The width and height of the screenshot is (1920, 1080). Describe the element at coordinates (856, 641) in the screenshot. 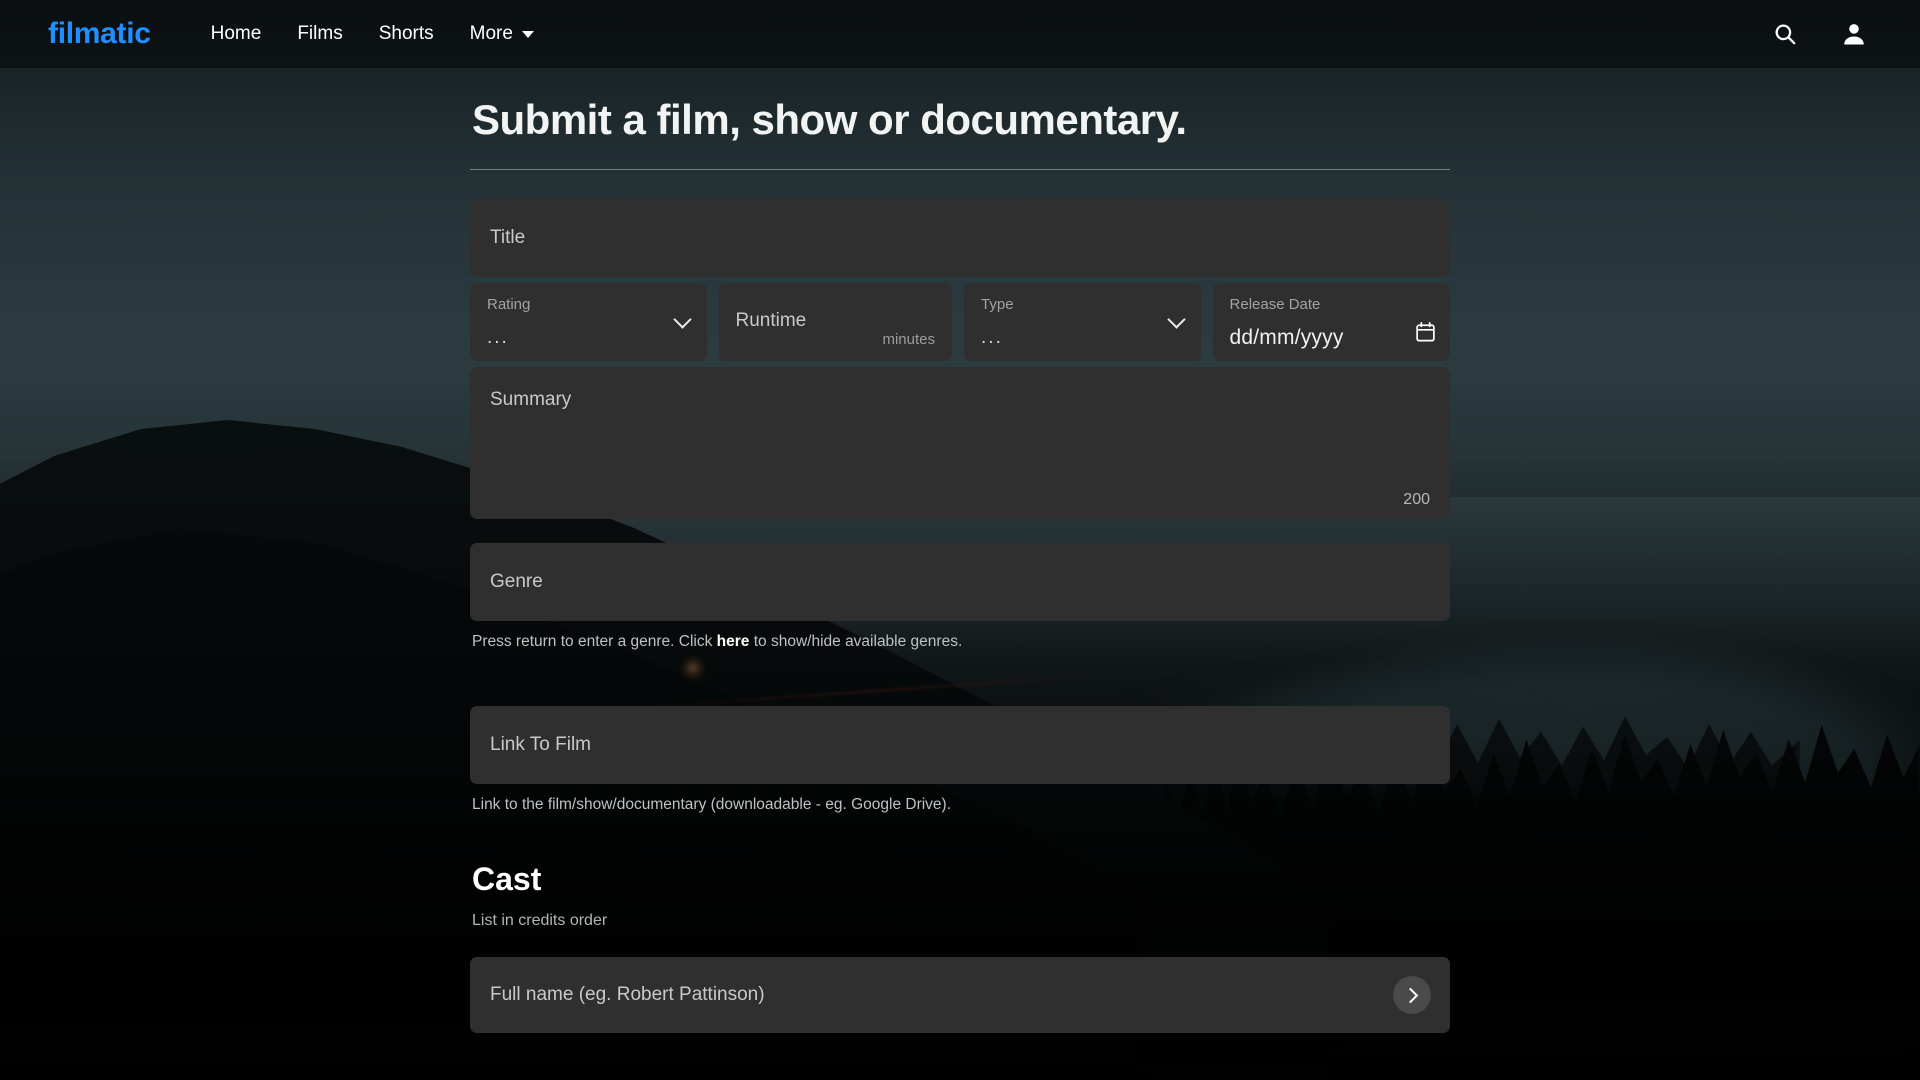

I see `genre-helper-after: to show/hide available genres.` at that location.